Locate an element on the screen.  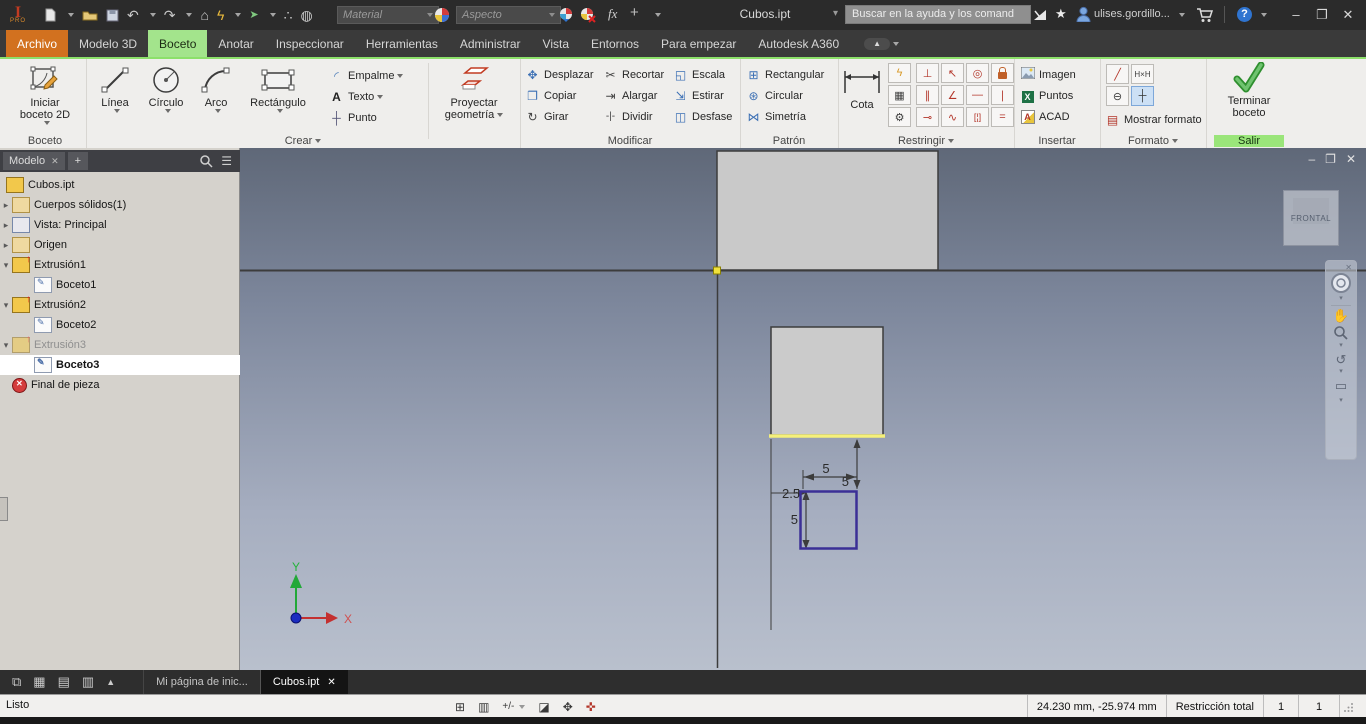
patron-rectangular-button: ⊞ Rectangular is located at coordinates (784, 74).